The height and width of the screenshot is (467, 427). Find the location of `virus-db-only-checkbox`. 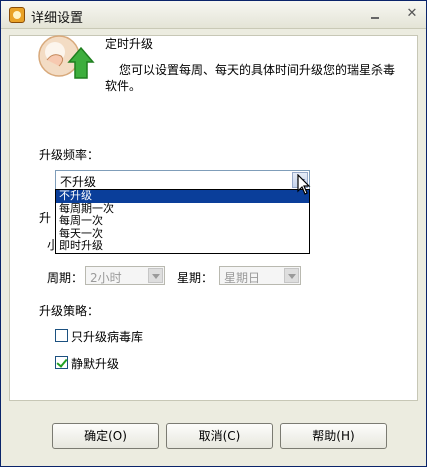

virus-db-only-checkbox is located at coordinates (61, 335).